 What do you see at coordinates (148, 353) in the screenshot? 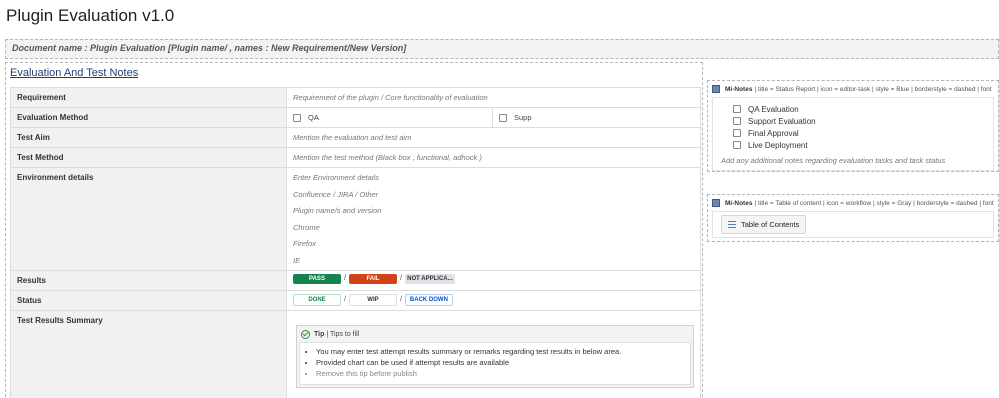
I see `row-label: Test Results Summary` at bounding box center [148, 353].